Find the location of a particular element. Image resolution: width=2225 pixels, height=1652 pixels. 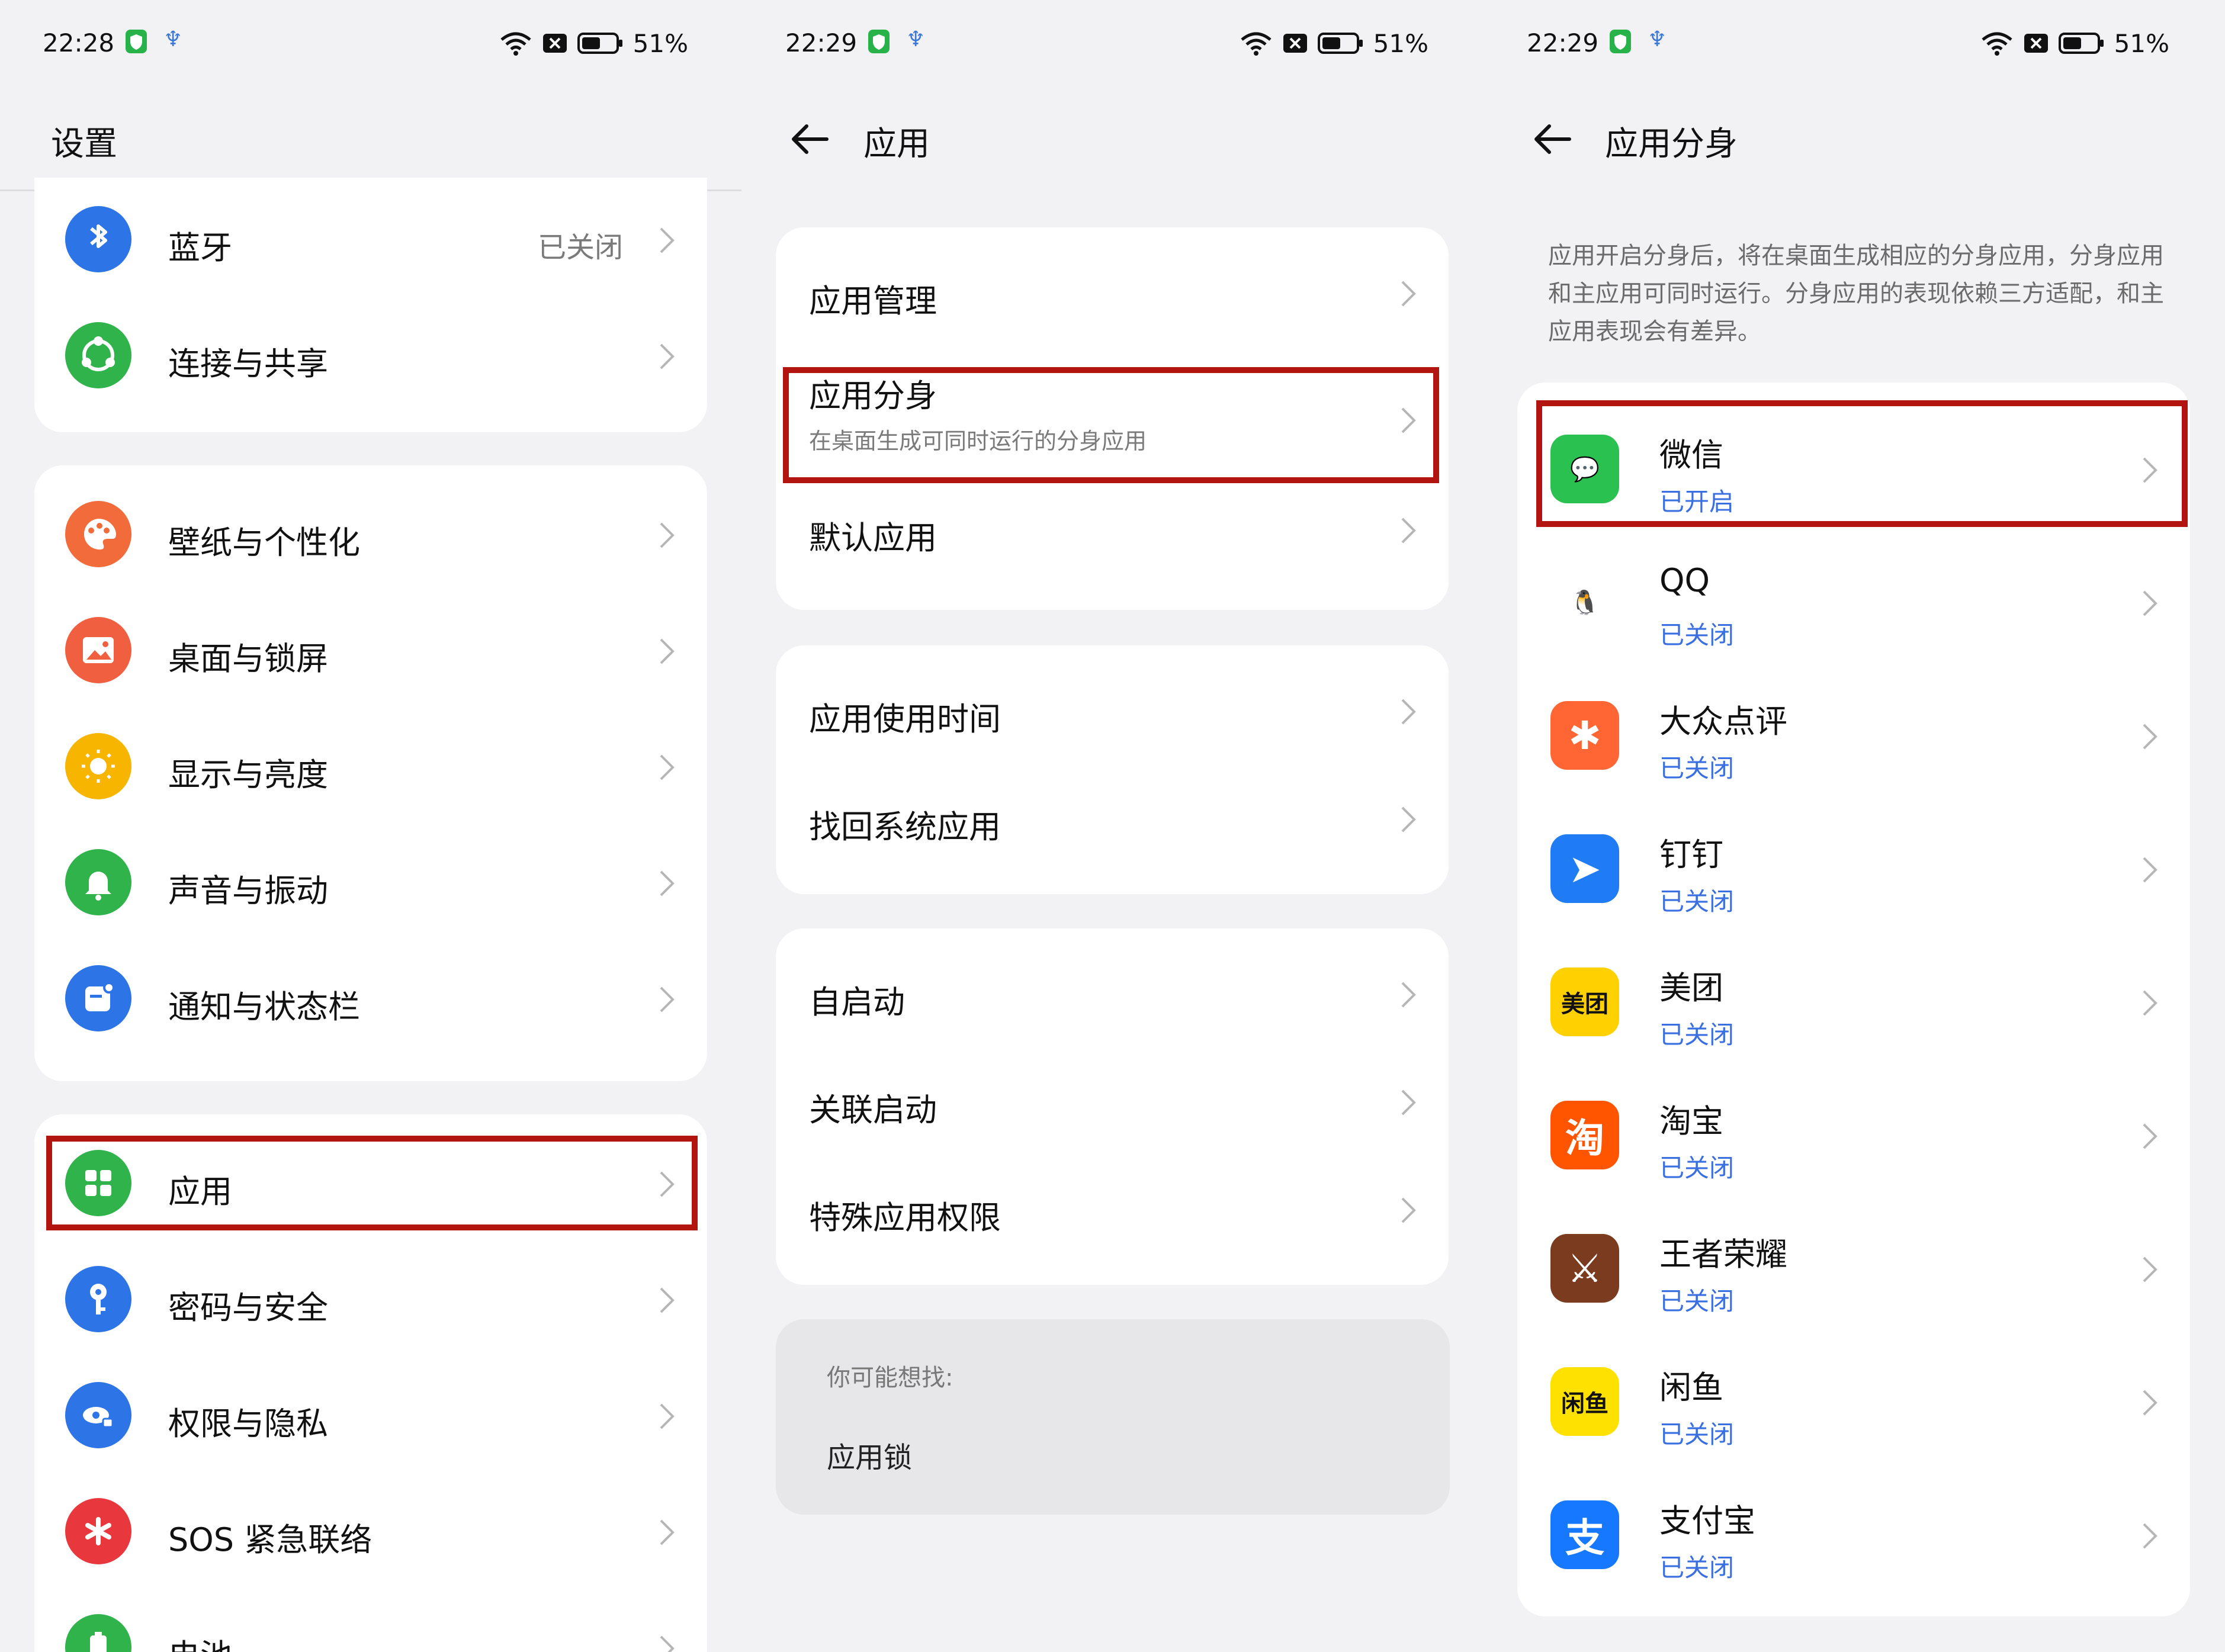

menu-item-auto-start: 自启动 is located at coordinates (1112, 999).